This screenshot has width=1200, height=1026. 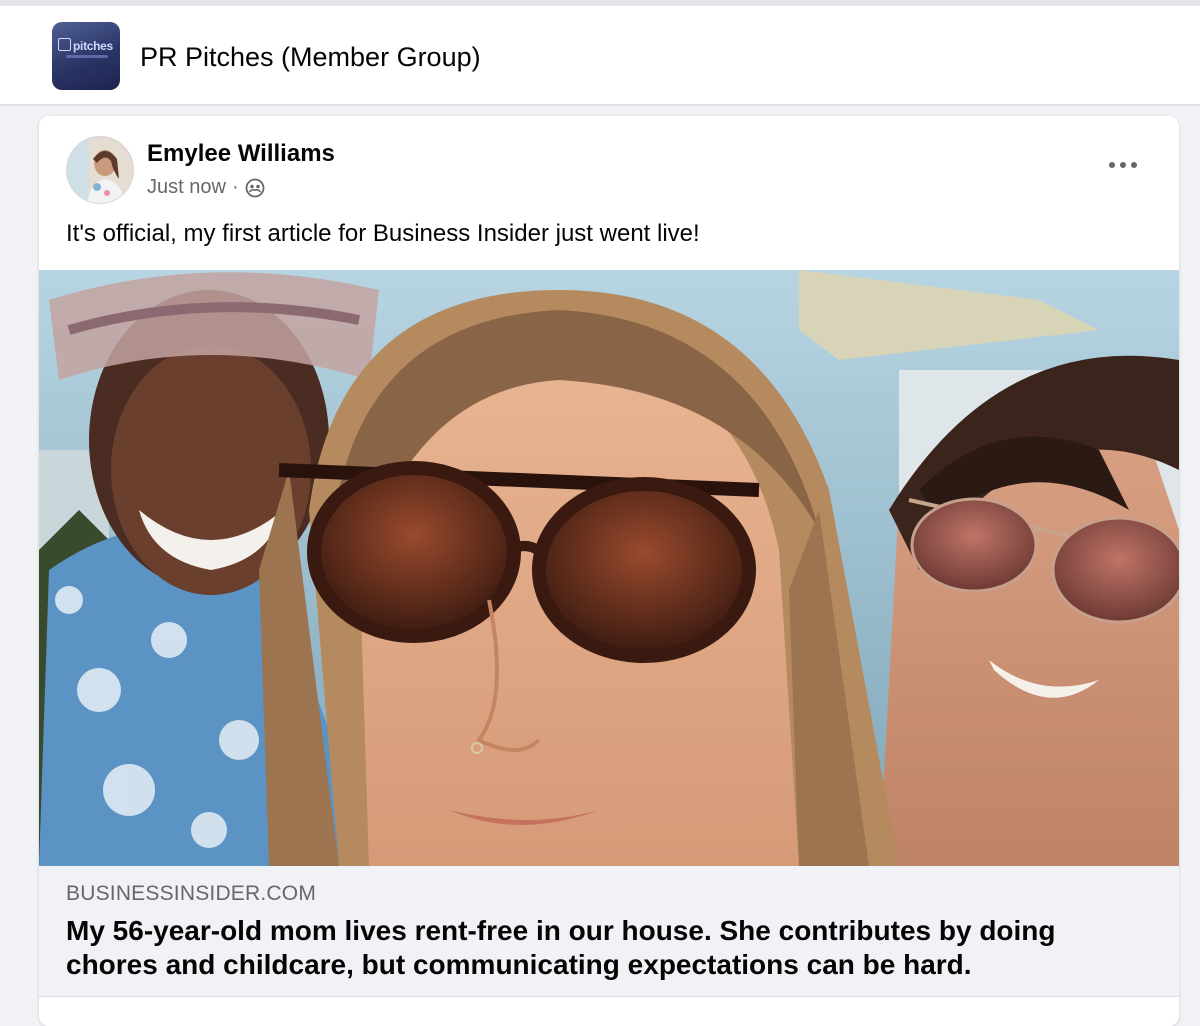 I want to click on group-title: PR Pitches (Member Group), so click(x=310, y=57).